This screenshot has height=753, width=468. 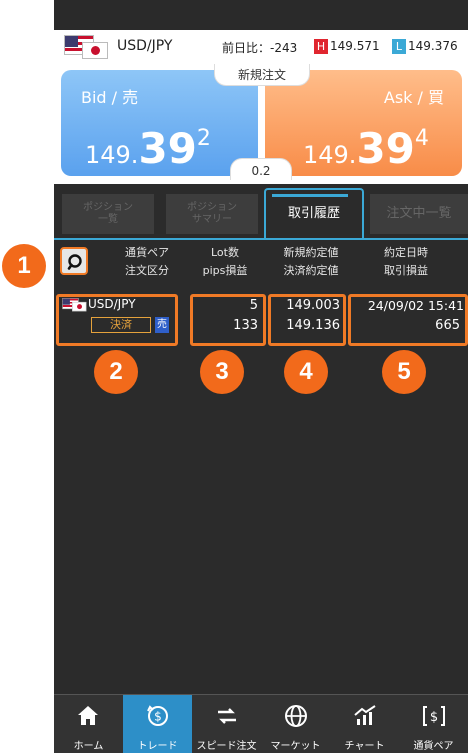 What do you see at coordinates (212, 219) in the screenshot?
I see `tab-position-summary-line2: サマリー` at bounding box center [212, 219].